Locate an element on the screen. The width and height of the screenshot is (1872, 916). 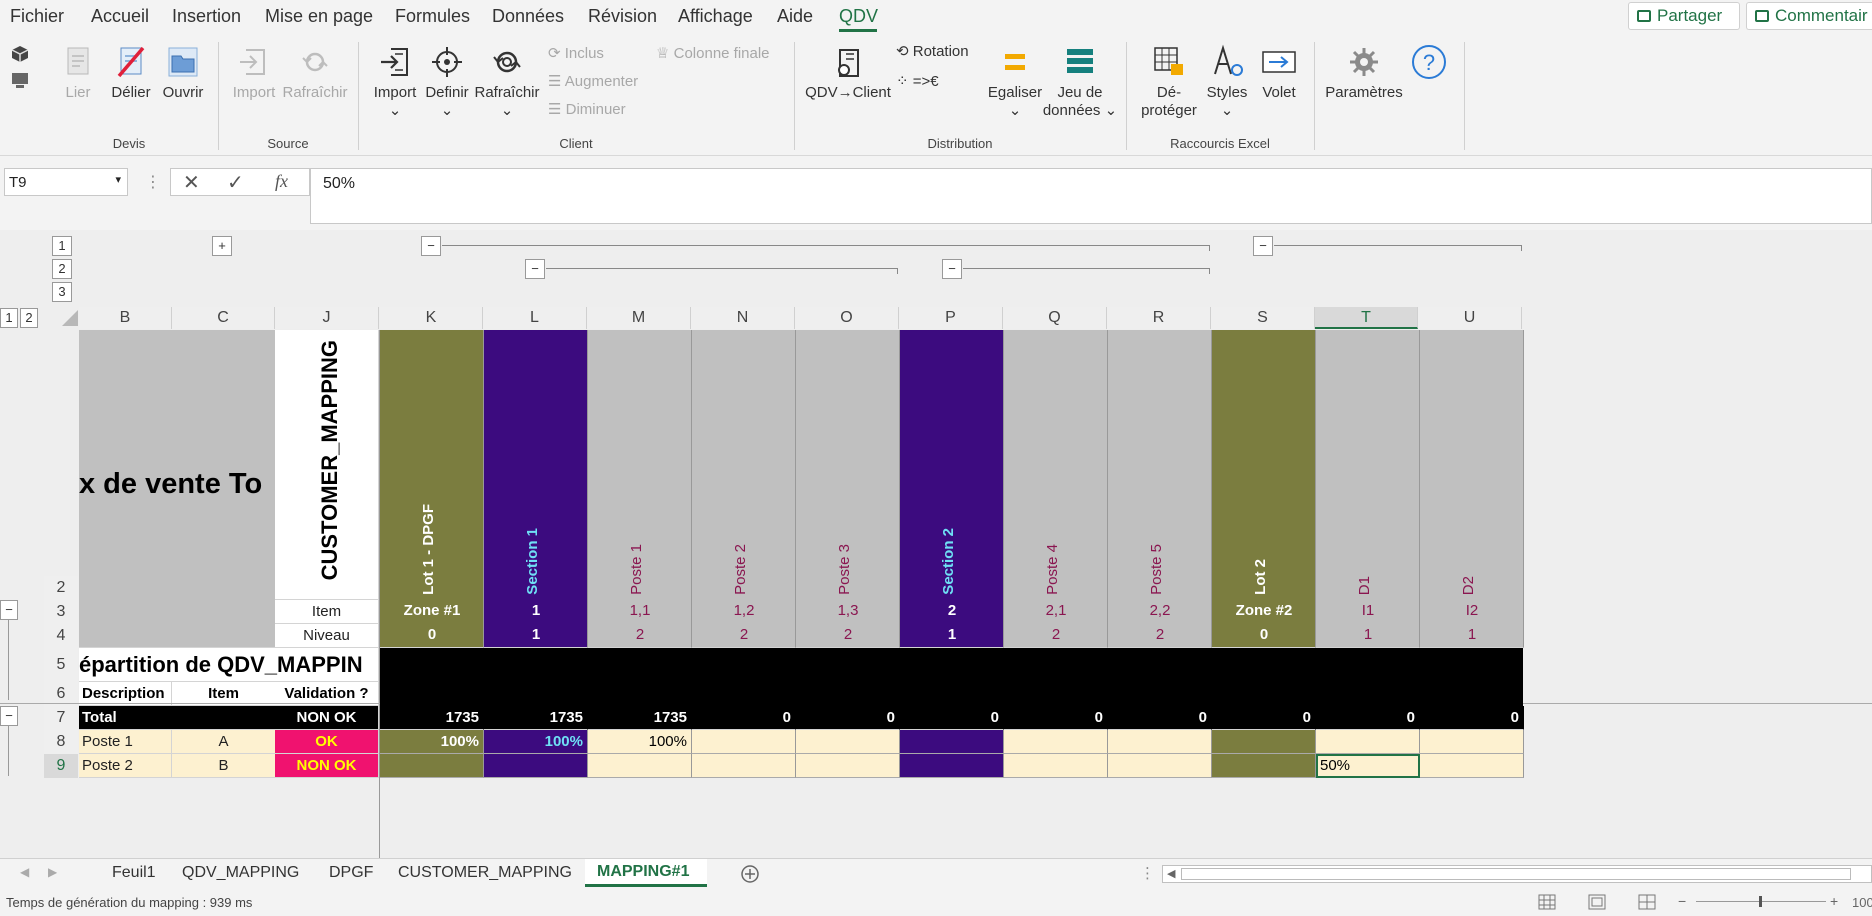
row-header: 5 is located at coordinates (61, 665).